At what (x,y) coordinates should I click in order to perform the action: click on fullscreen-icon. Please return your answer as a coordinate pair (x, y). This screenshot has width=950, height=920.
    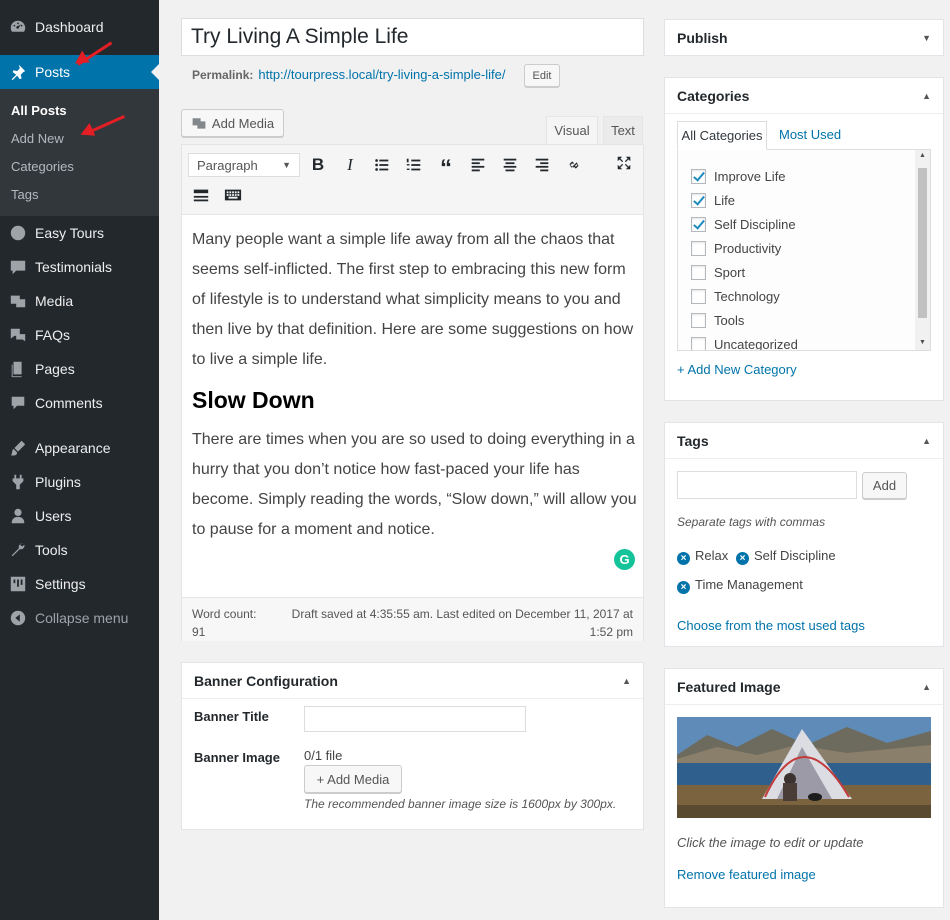
    Looking at the image, I should click on (624, 163).